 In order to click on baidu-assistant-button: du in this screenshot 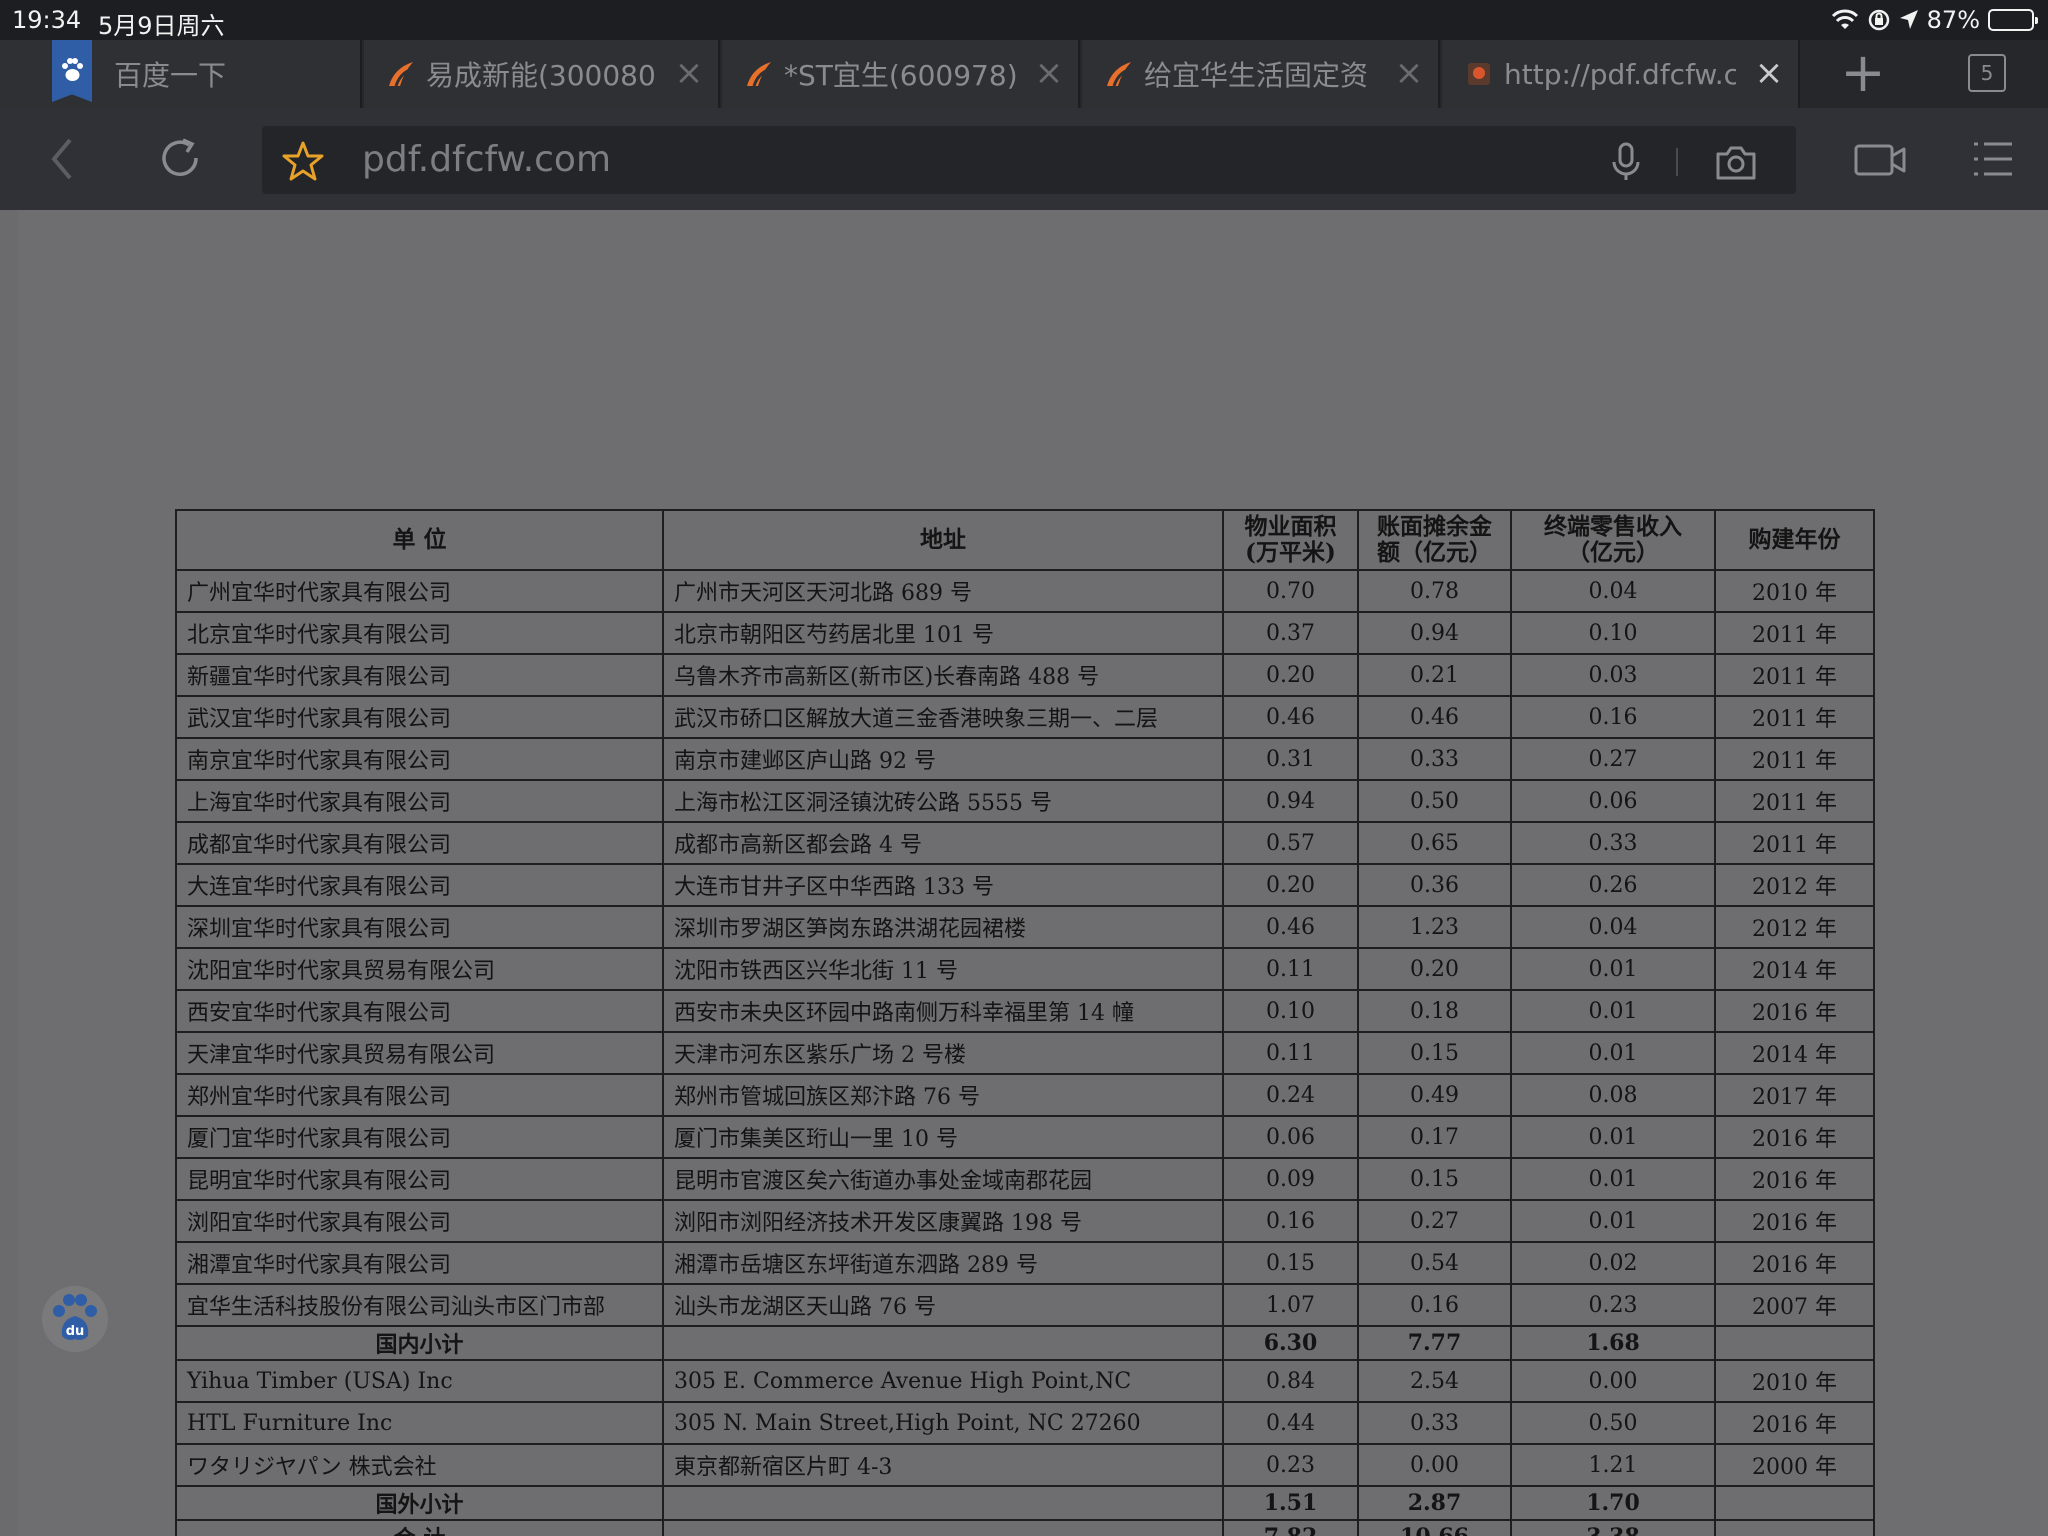, I will do `click(75, 1319)`.